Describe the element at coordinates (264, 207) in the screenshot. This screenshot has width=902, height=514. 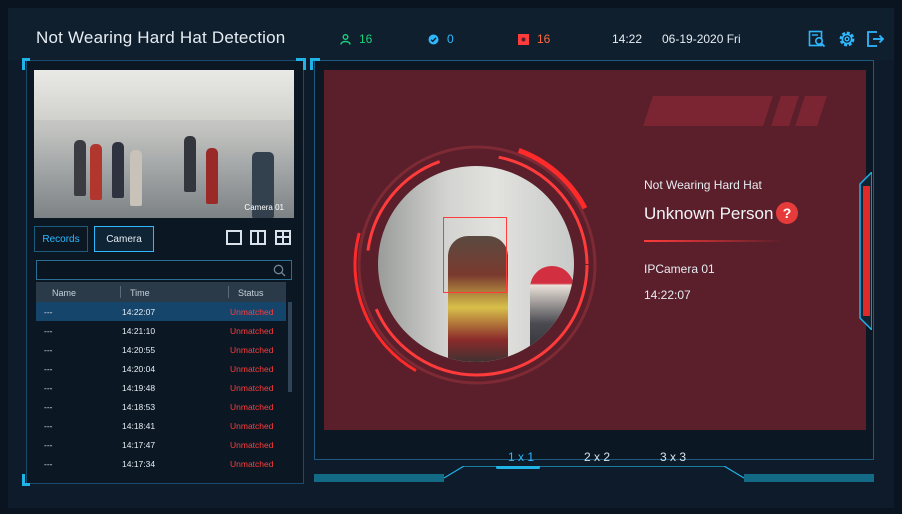
I see `camera-label: Camera 01` at that location.